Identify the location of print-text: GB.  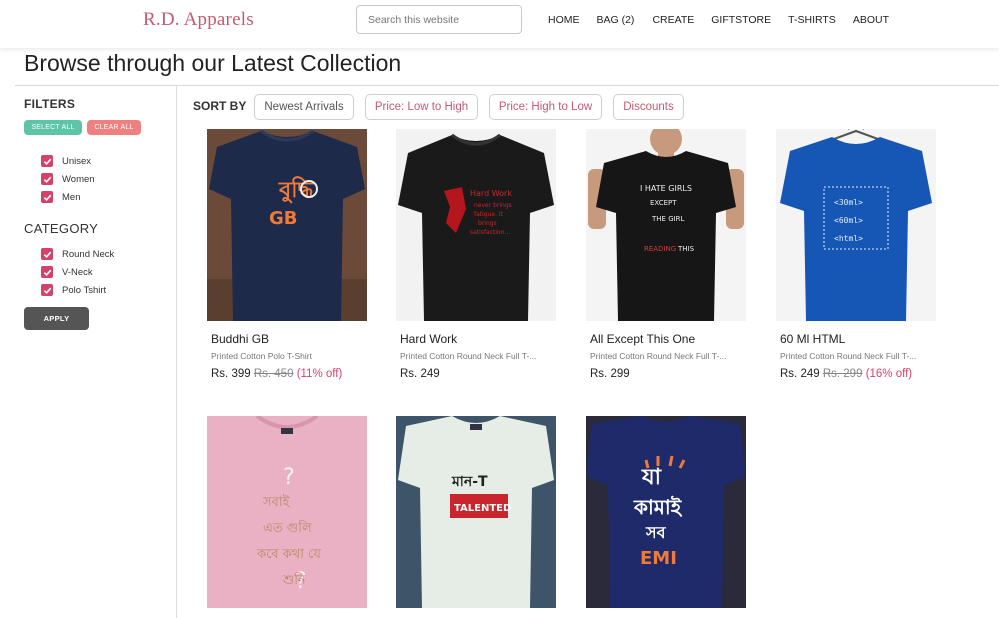
(283, 218).